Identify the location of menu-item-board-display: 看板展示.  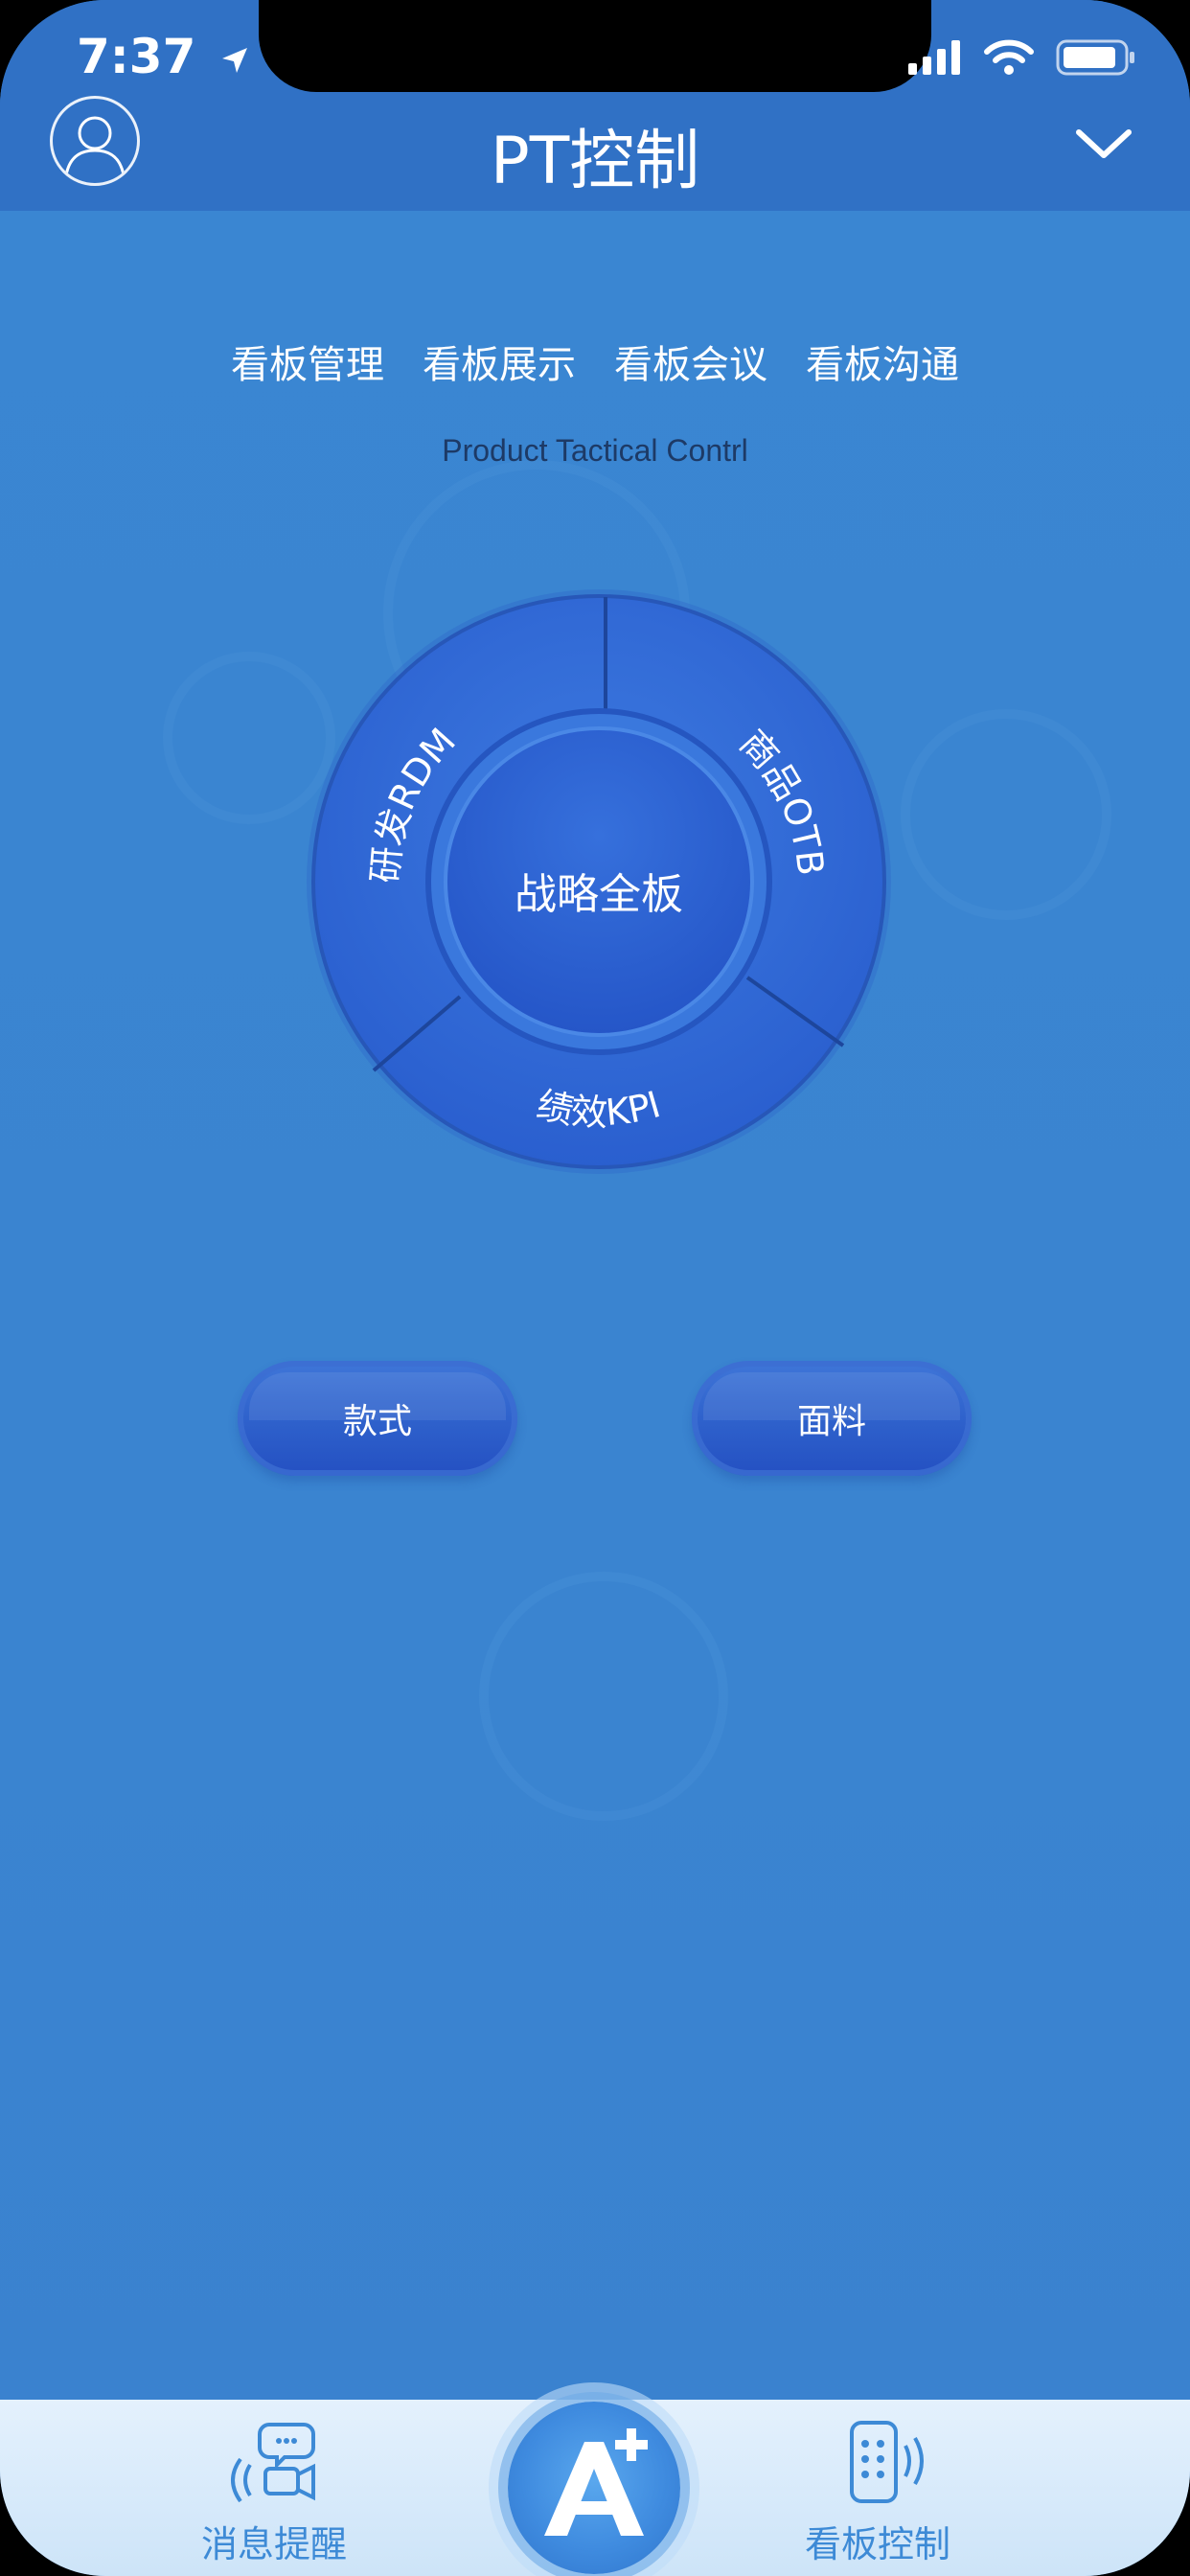
(500, 361).